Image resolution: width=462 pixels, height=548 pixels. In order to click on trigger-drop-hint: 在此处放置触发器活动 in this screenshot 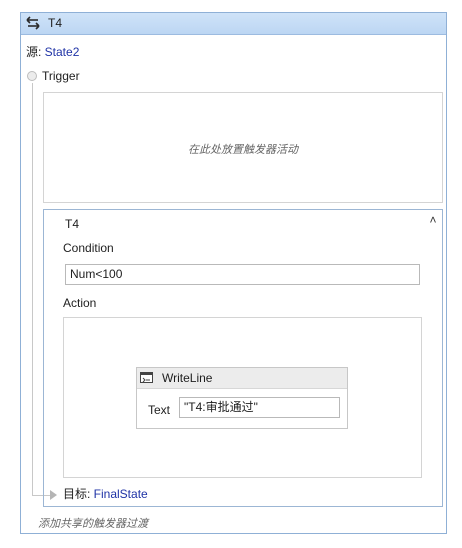, I will do `click(243, 150)`.